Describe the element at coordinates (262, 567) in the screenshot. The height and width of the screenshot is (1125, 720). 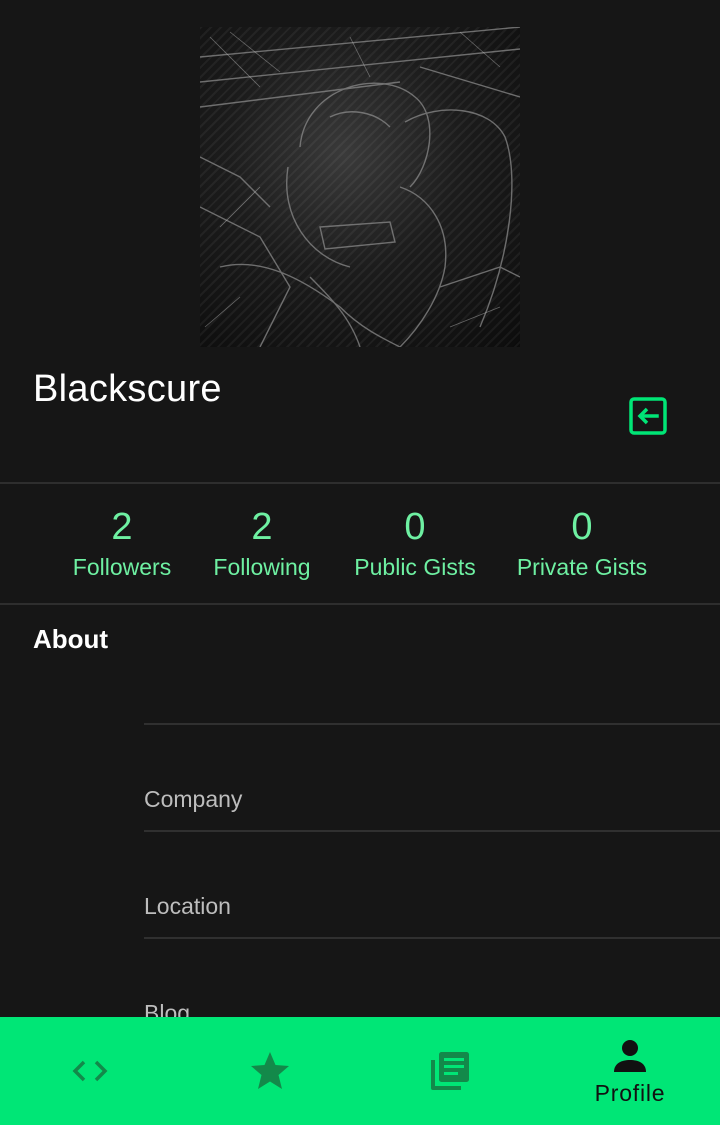
I see `stat-label: Following` at that location.